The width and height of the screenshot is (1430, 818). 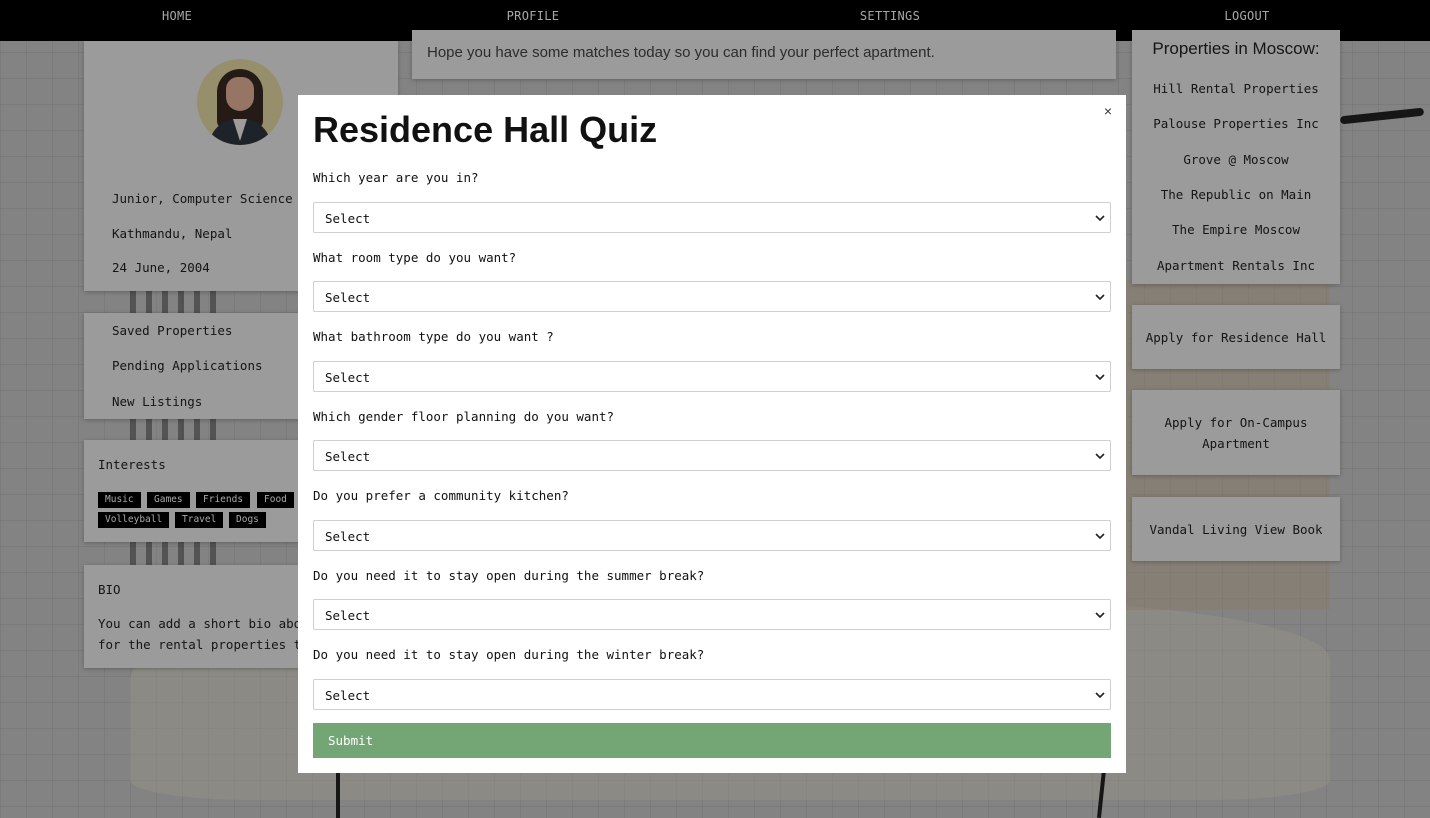 I want to click on question-label-room-type: What room type do you want?, so click(x=415, y=257).